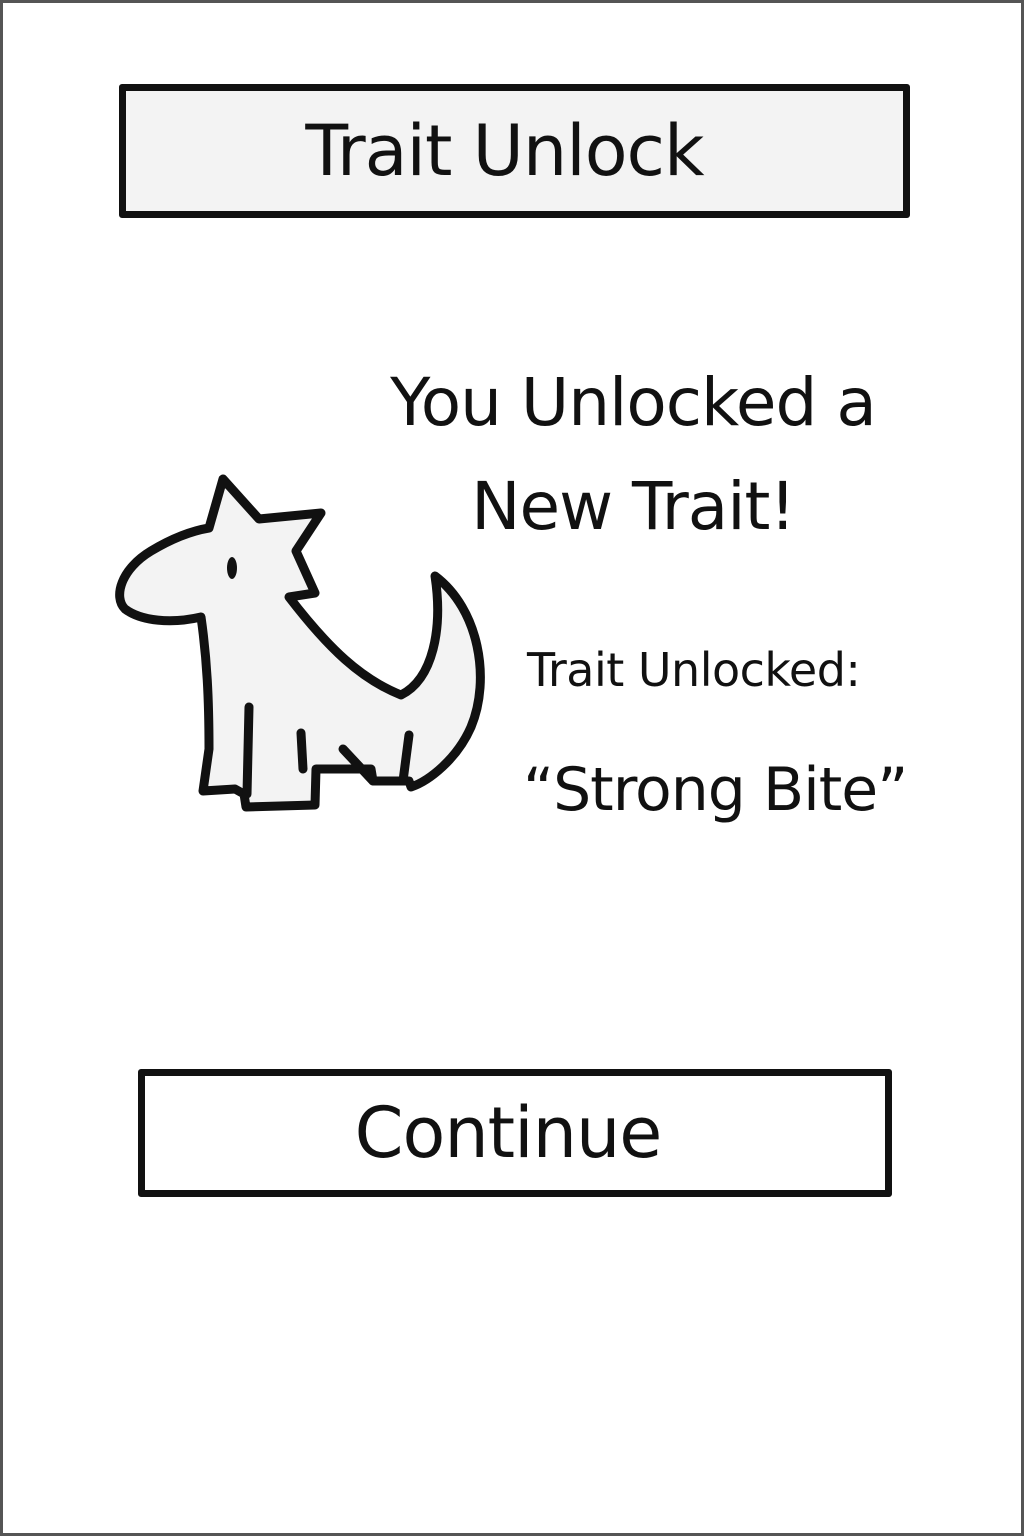 The image size is (1024, 1536). I want to click on trait-unlocked-label: Trait Unlocked:, so click(694, 670).